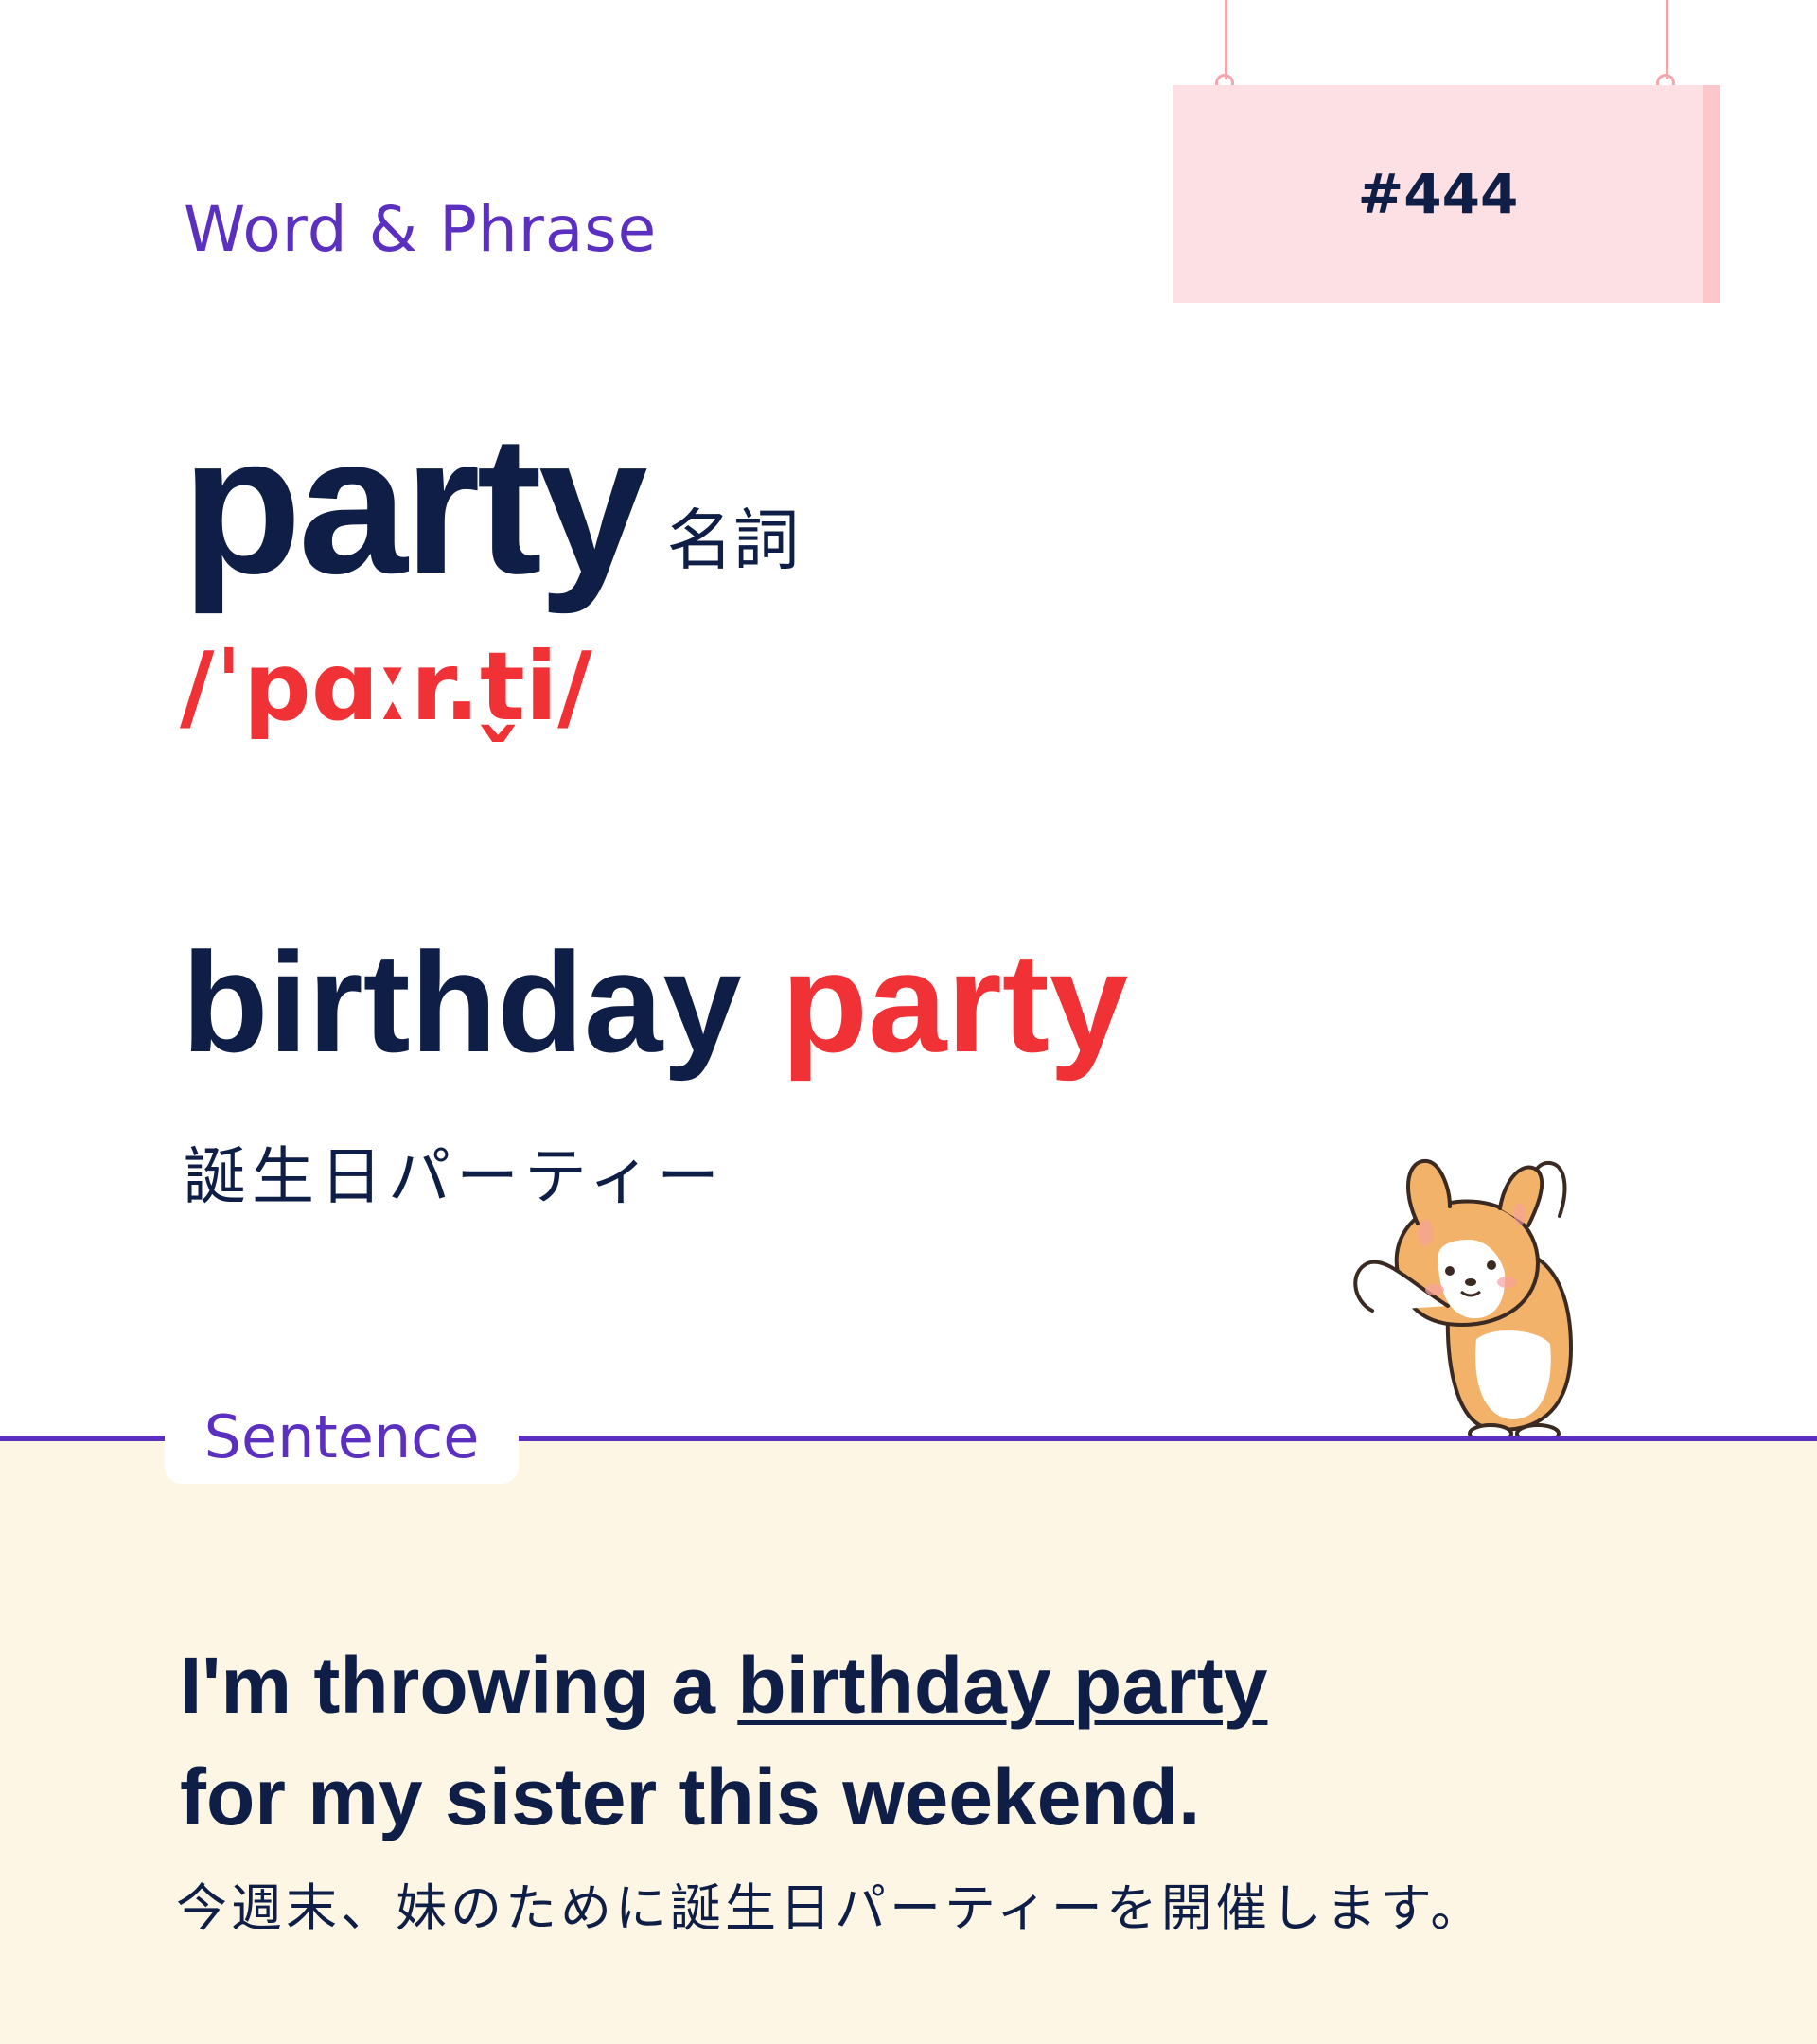  I want to click on sentence-label: Sentence, so click(341, 1436).